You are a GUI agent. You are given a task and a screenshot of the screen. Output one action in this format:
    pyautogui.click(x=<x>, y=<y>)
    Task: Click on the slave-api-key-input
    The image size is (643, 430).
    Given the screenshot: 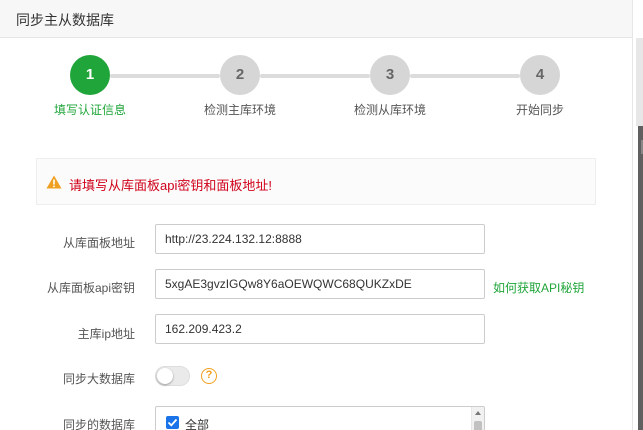 What is the action you would take?
    pyautogui.click(x=320, y=284)
    